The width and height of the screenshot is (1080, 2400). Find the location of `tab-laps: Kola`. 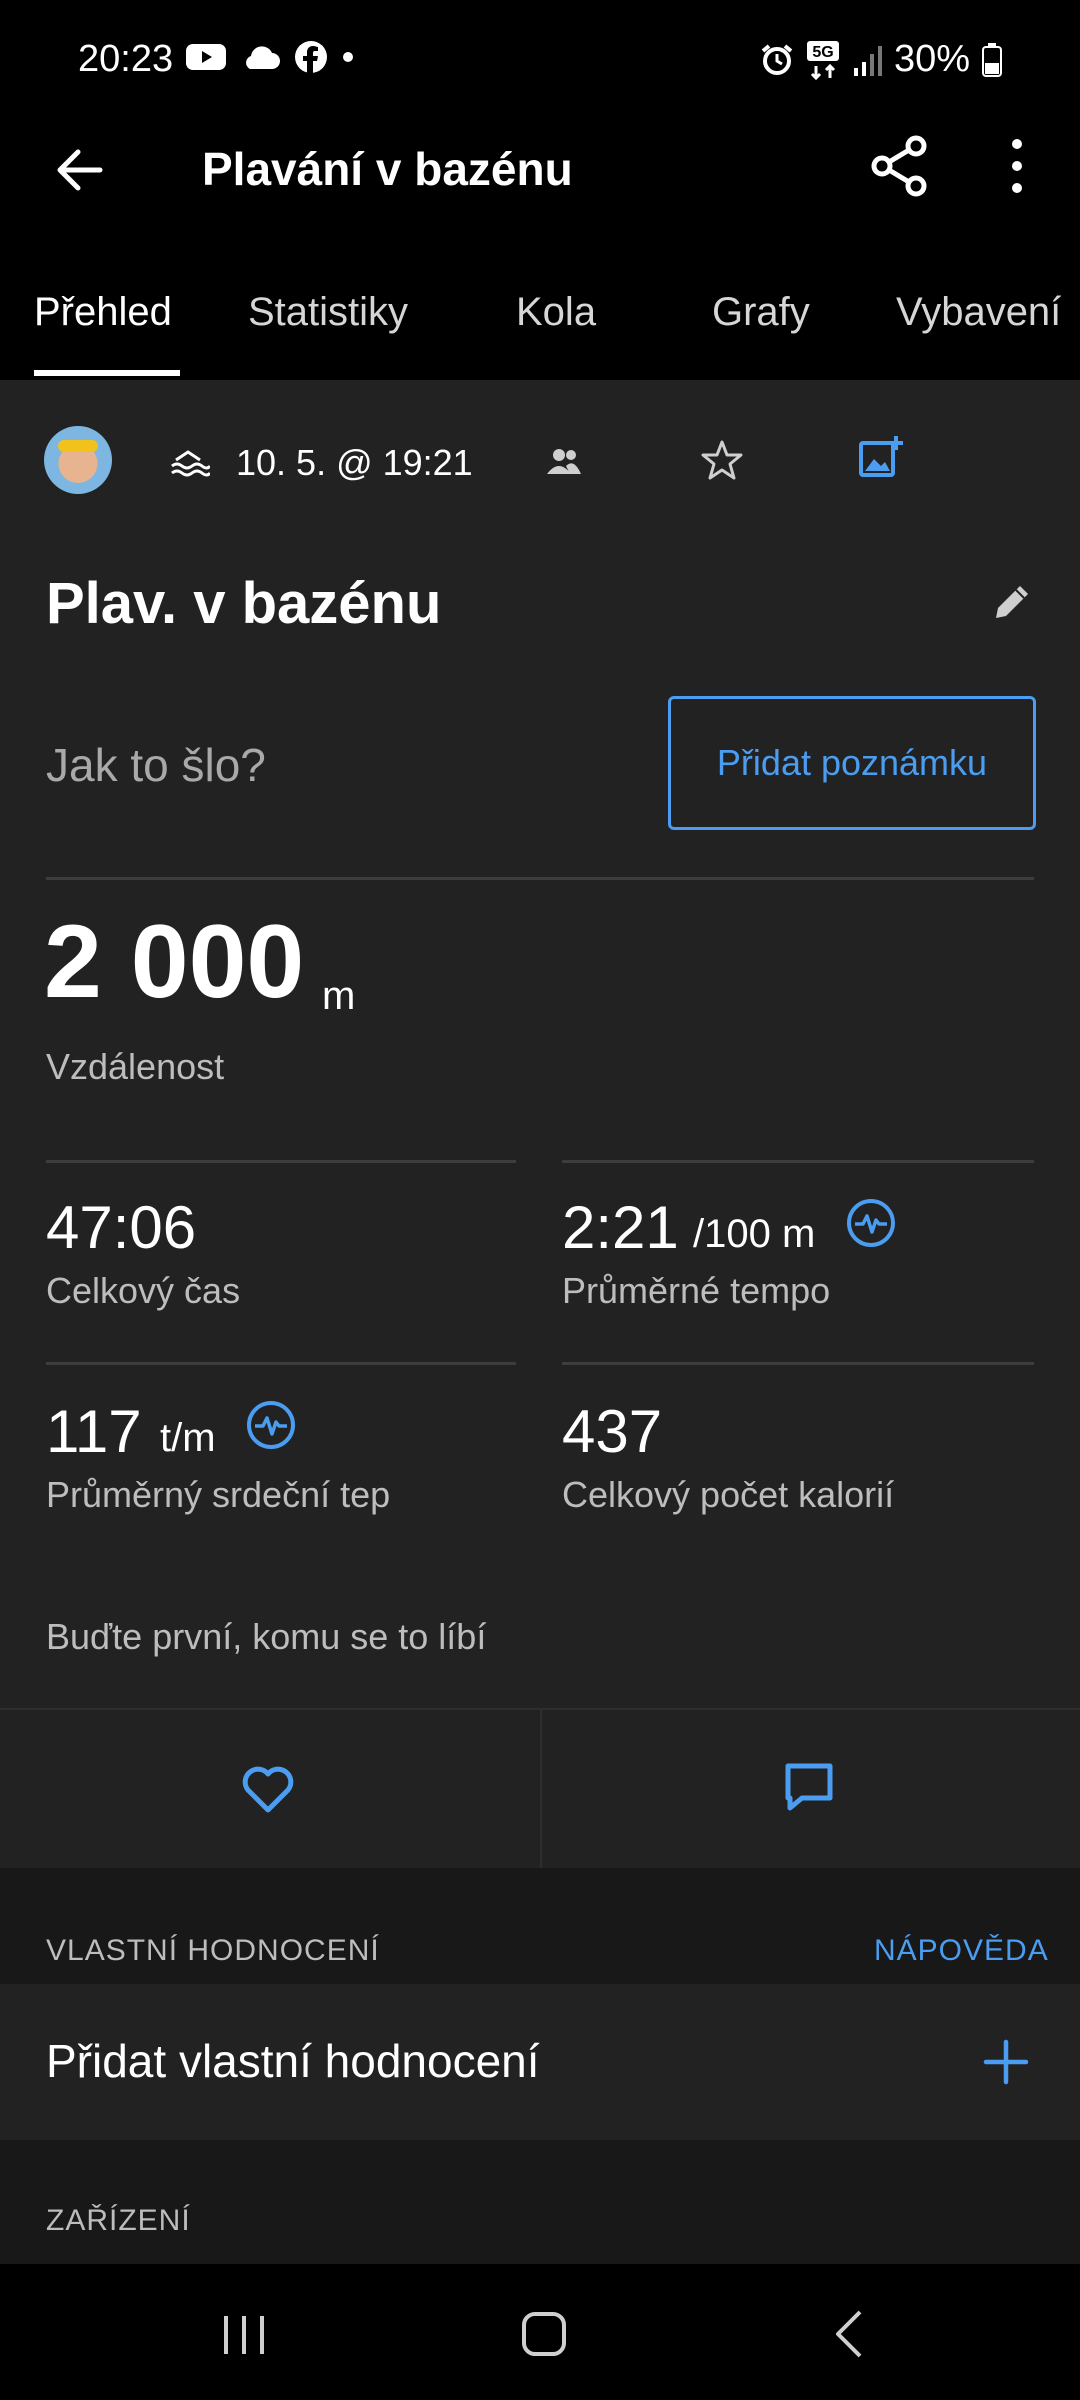

tab-laps: Kola is located at coordinates (556, 312).